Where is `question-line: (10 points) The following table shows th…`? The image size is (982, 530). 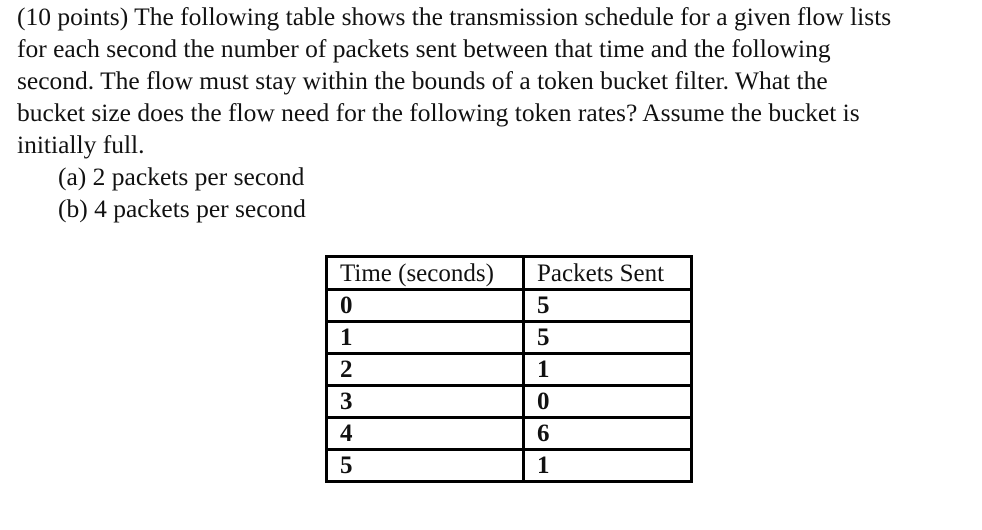
question-line: (10 points) The following table shows th… is located at coordinates (454, 16).